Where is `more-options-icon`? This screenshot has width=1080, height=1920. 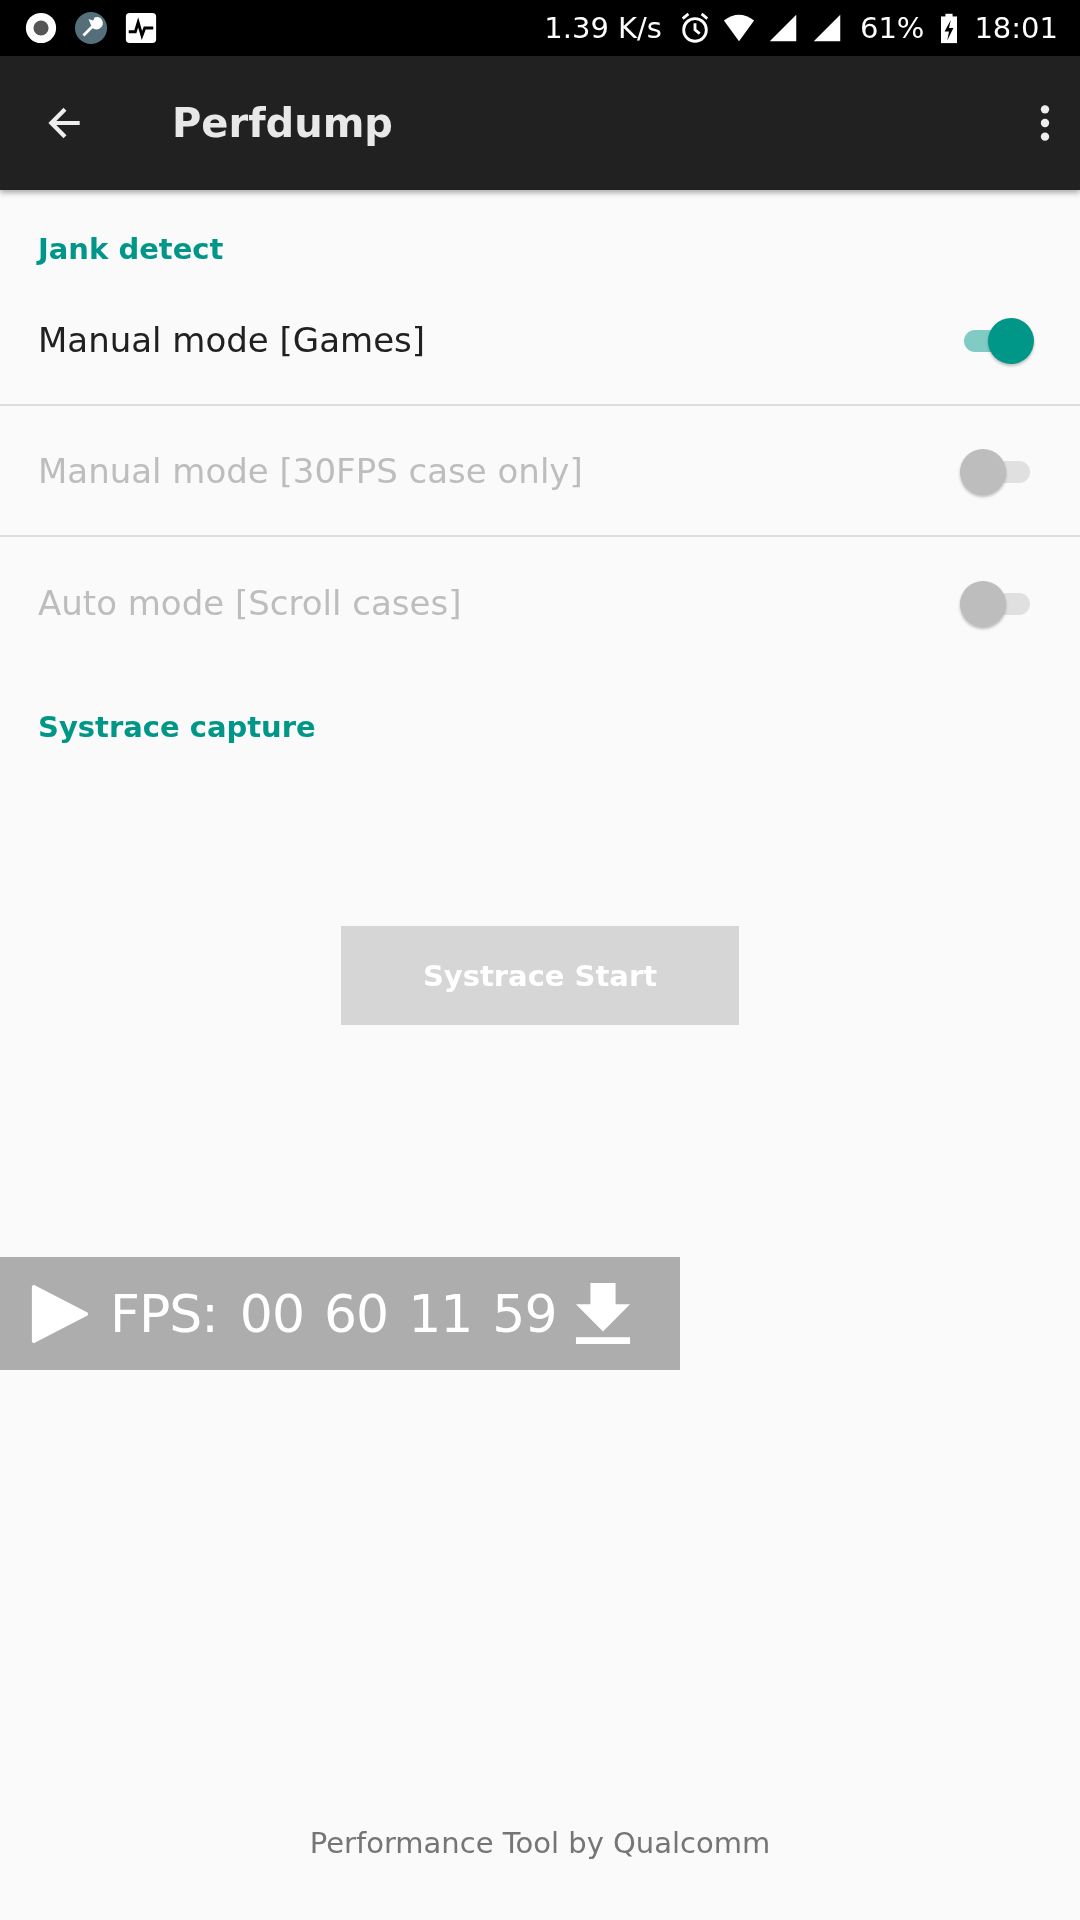 more-options-icon is located at coordinates (1045, 123).